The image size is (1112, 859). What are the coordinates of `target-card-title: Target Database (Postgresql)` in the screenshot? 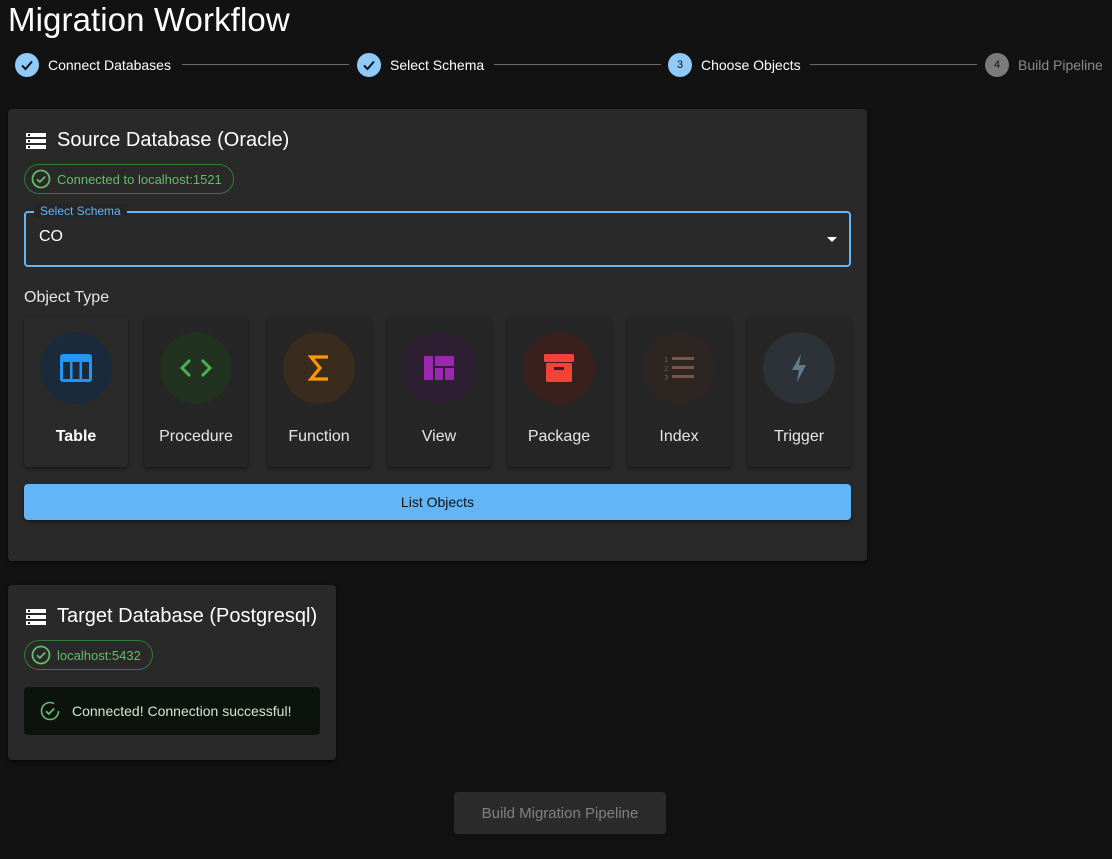 It's located at (171, 616).